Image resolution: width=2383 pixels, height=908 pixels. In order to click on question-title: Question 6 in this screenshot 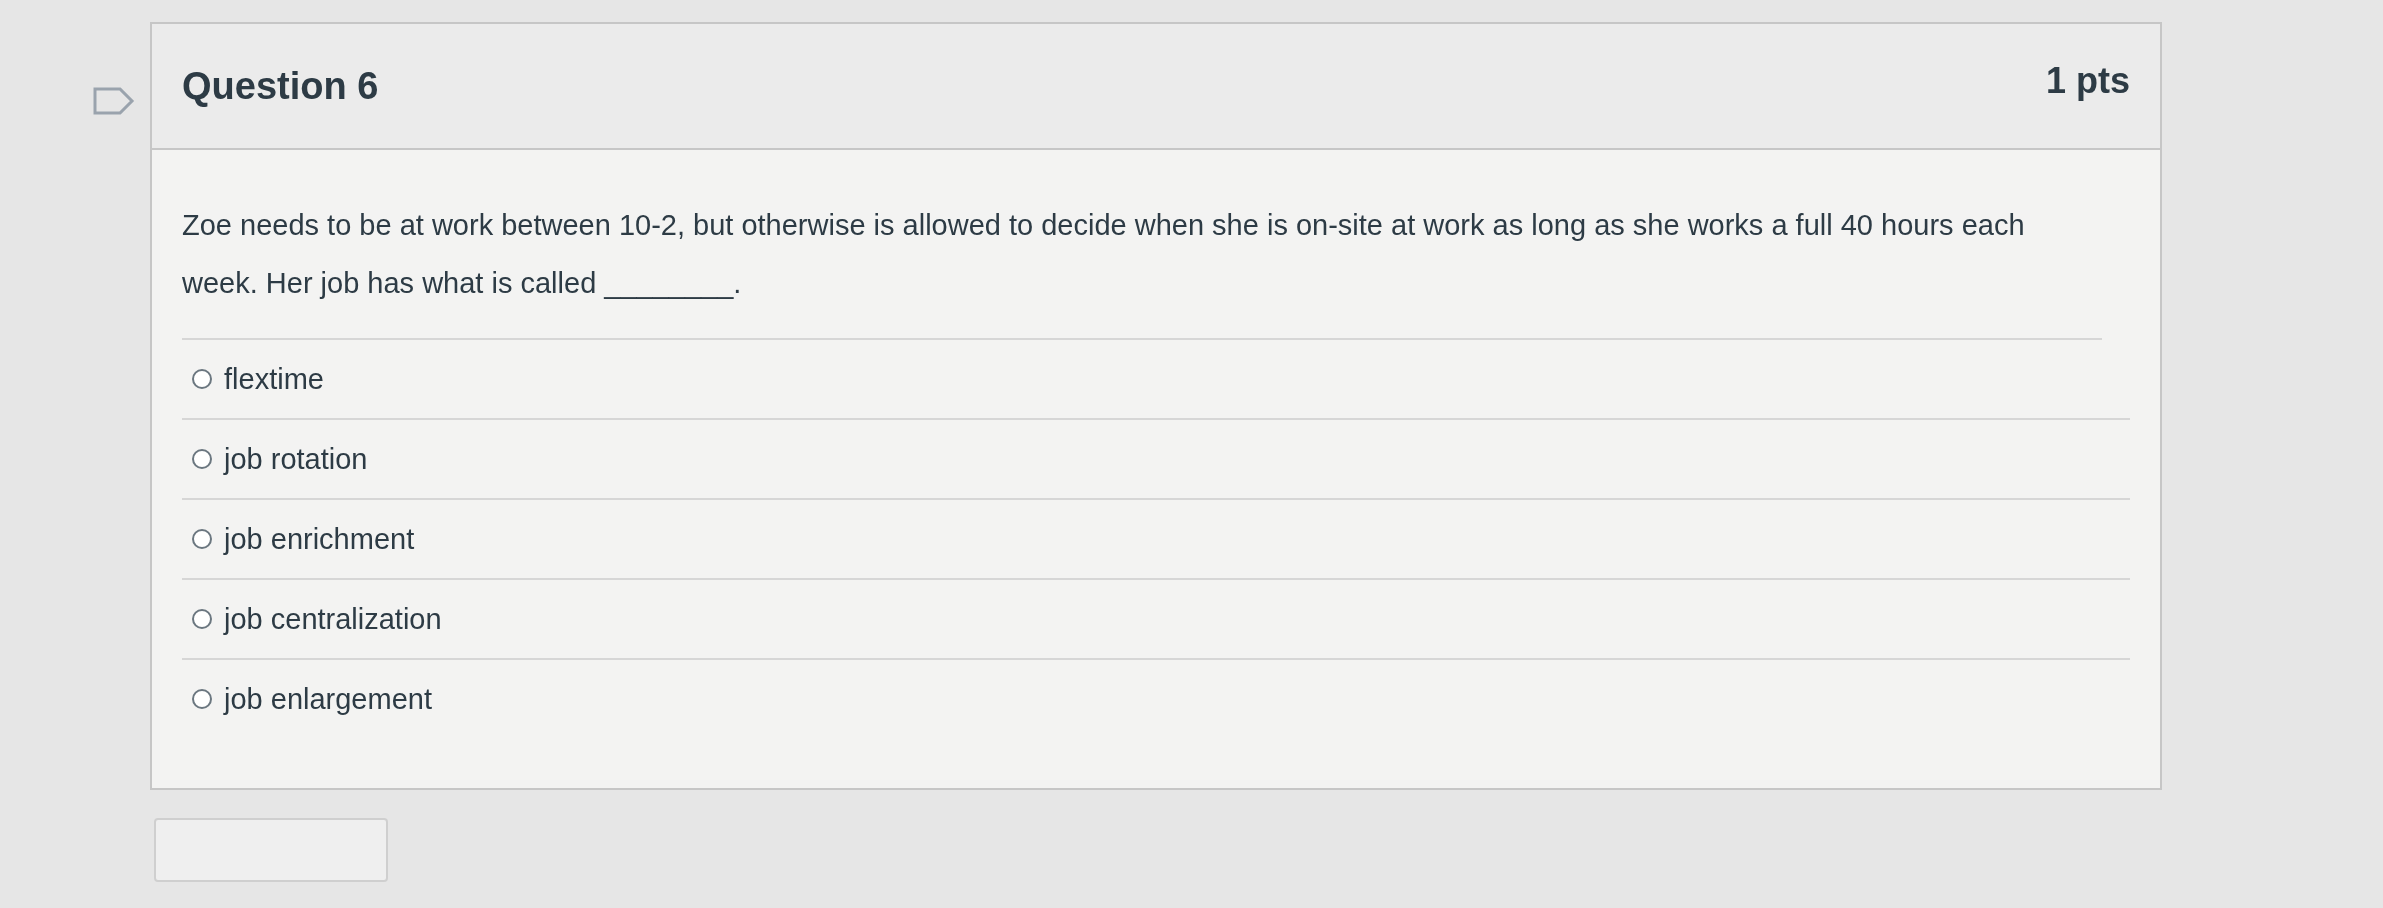, I will do `click(280, 86)`.